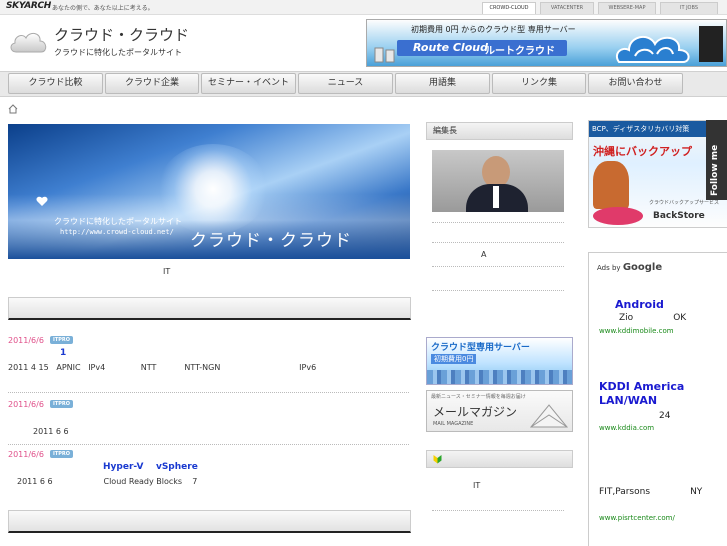  I want to click on skyarch-tagline: あなたの側で、あなた以上に考える。, so click(103, 8).